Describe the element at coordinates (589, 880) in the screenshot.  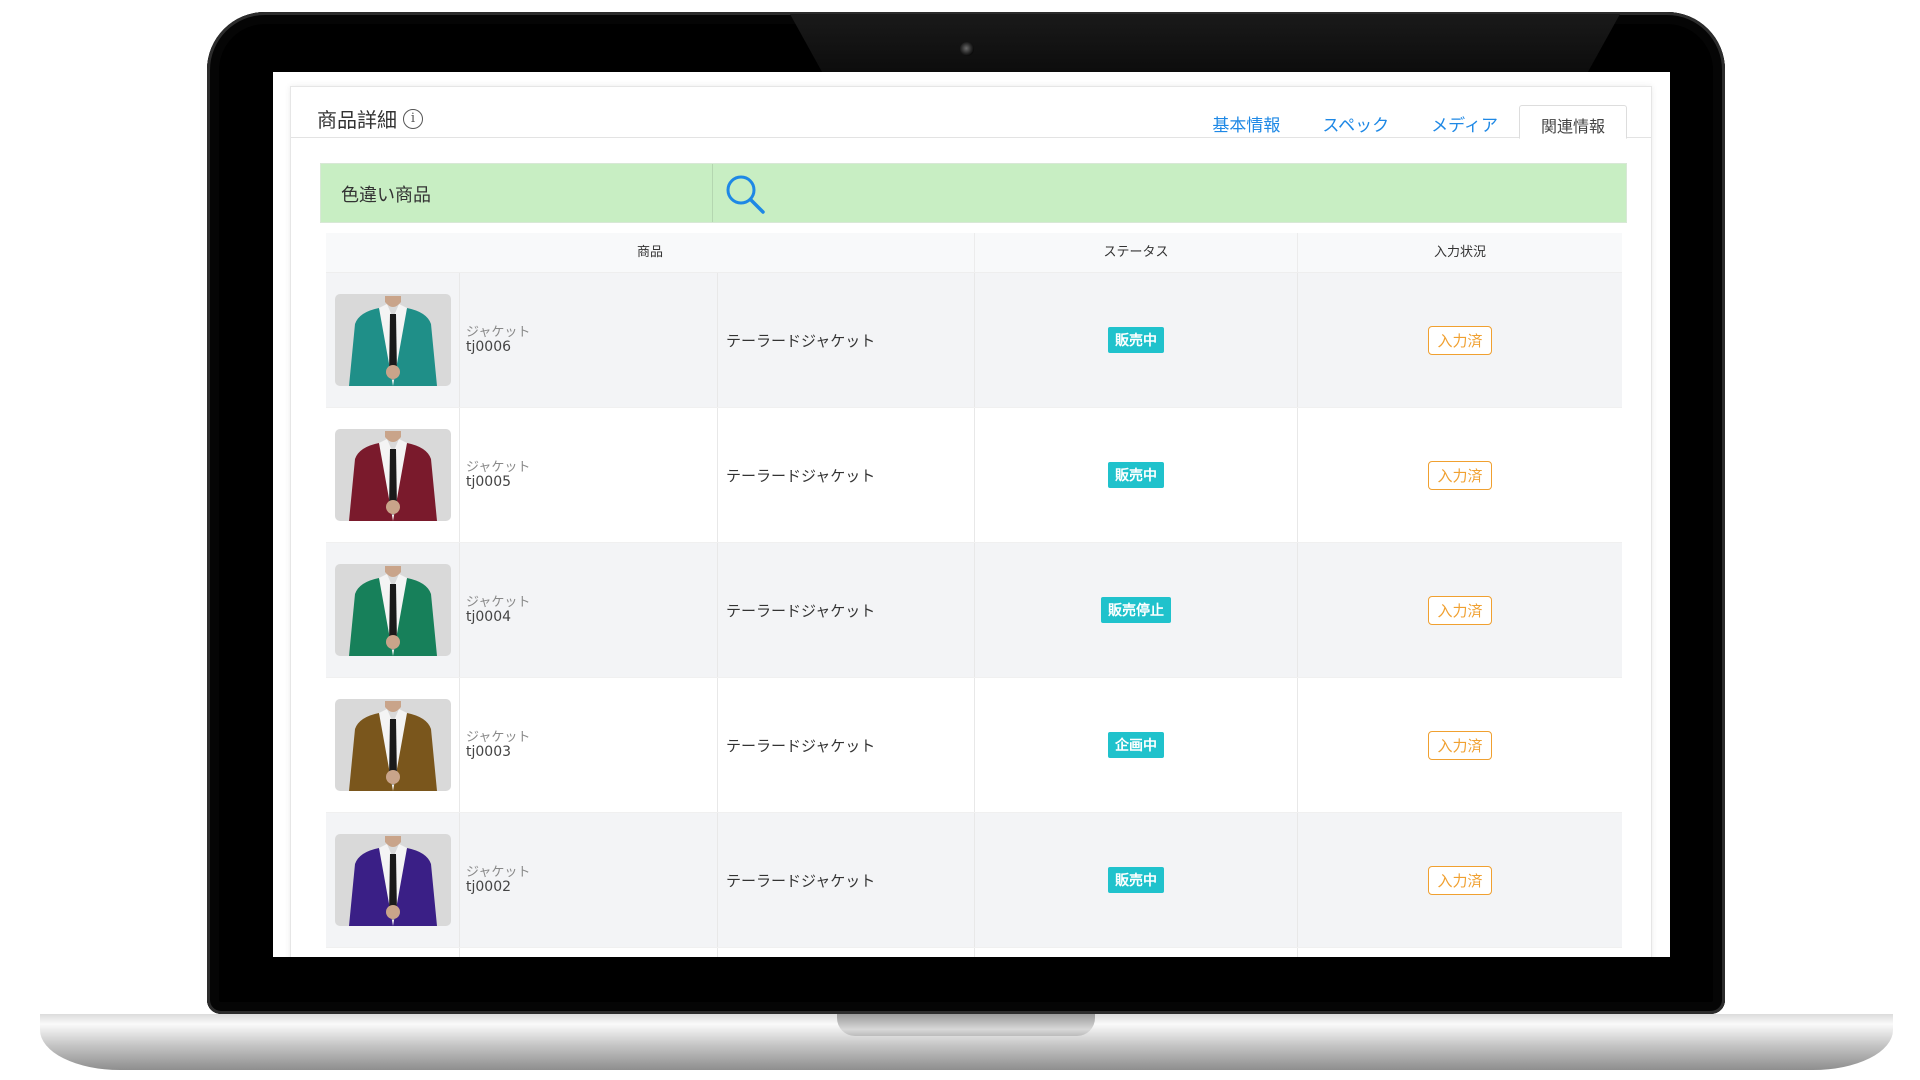
I see `product-code-cell: ジャケット tj0002` at that location.